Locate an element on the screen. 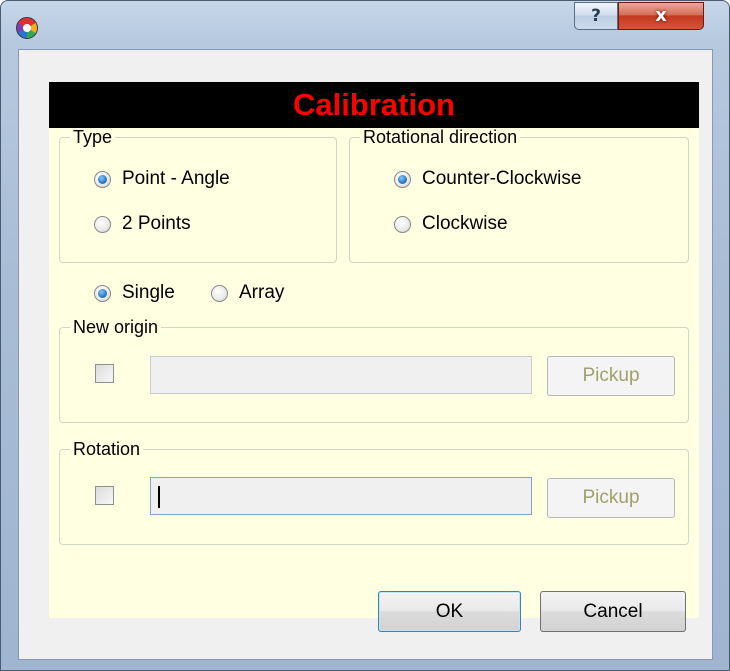 The image size is (730, 671). new-origin-checkbox is located at coordinates (104, 373).